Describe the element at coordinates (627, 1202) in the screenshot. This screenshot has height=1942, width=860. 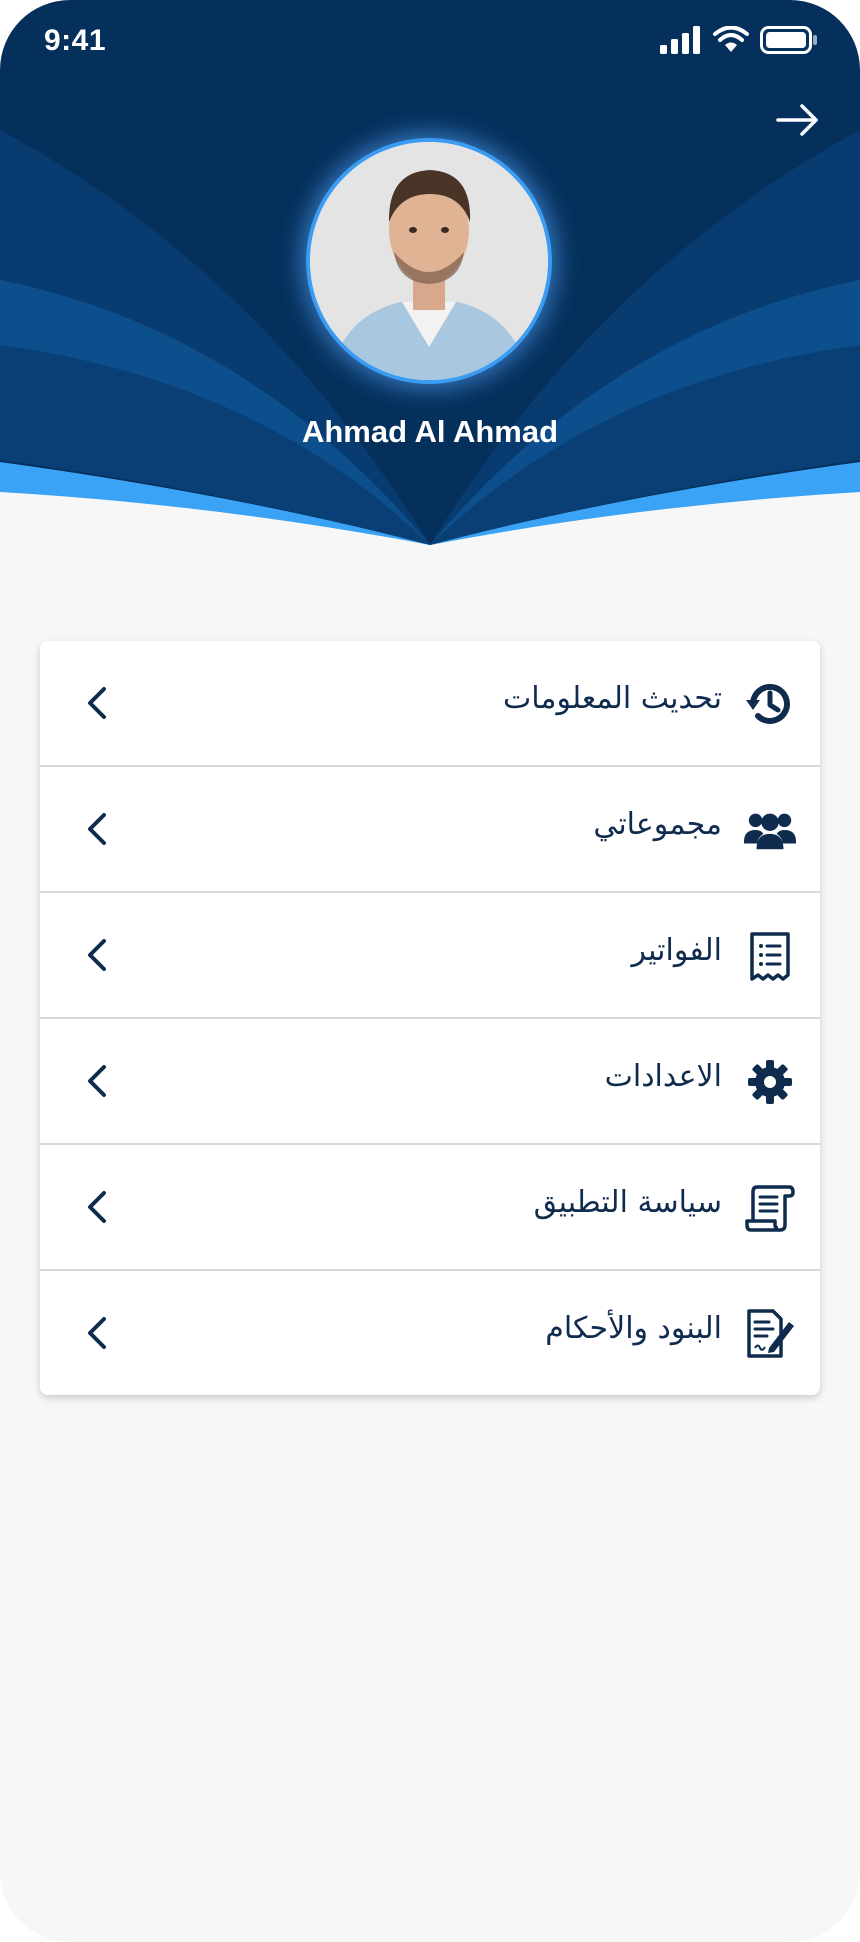
I see `menu-item-label: سياسة التطبيق` at that location.